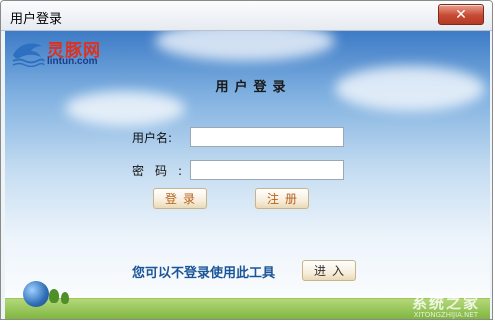  Describe the element at coordinates (253, 87) in the screenshot. I see `page-title: 用户登录` at that location.